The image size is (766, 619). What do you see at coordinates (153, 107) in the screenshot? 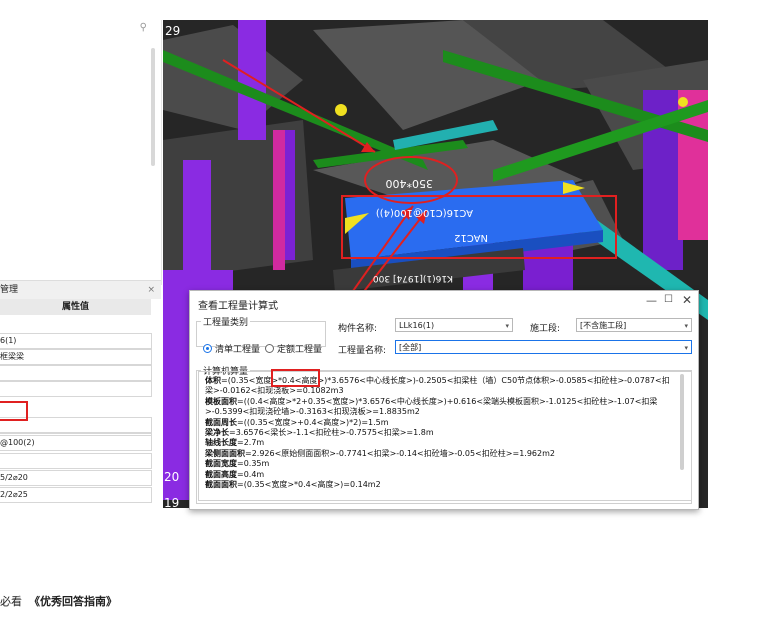
I see `tree-scrollbar` at bounding box center [153, 107].